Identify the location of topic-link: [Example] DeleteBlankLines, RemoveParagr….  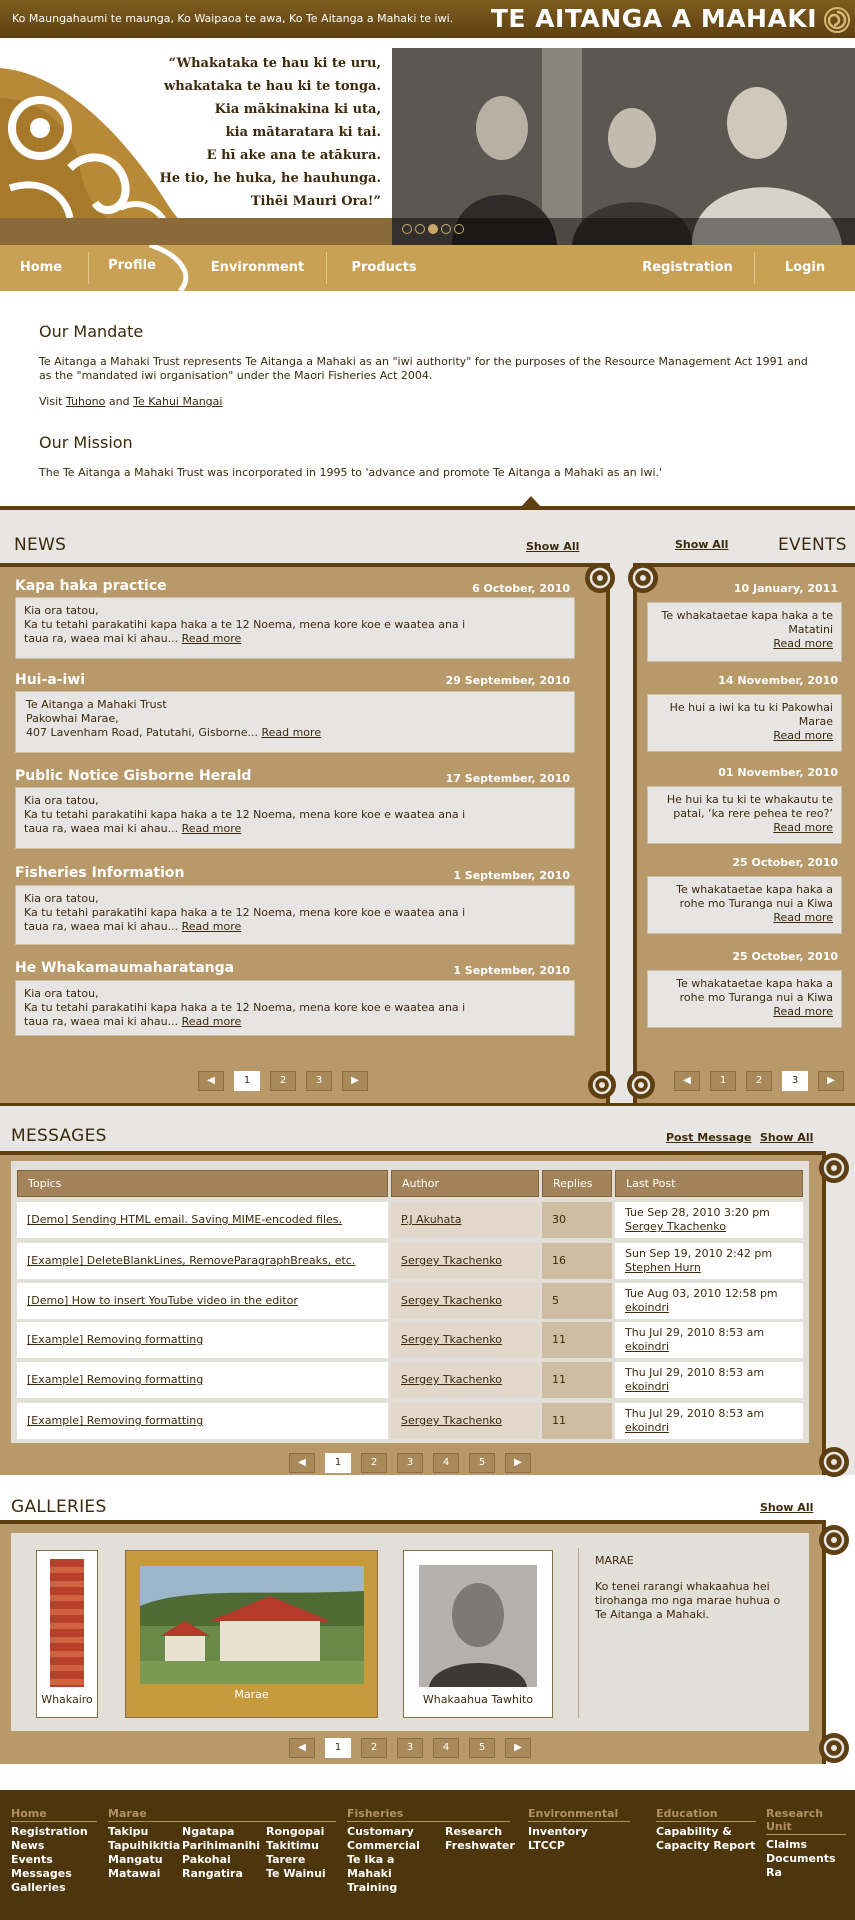
(202, 1261).